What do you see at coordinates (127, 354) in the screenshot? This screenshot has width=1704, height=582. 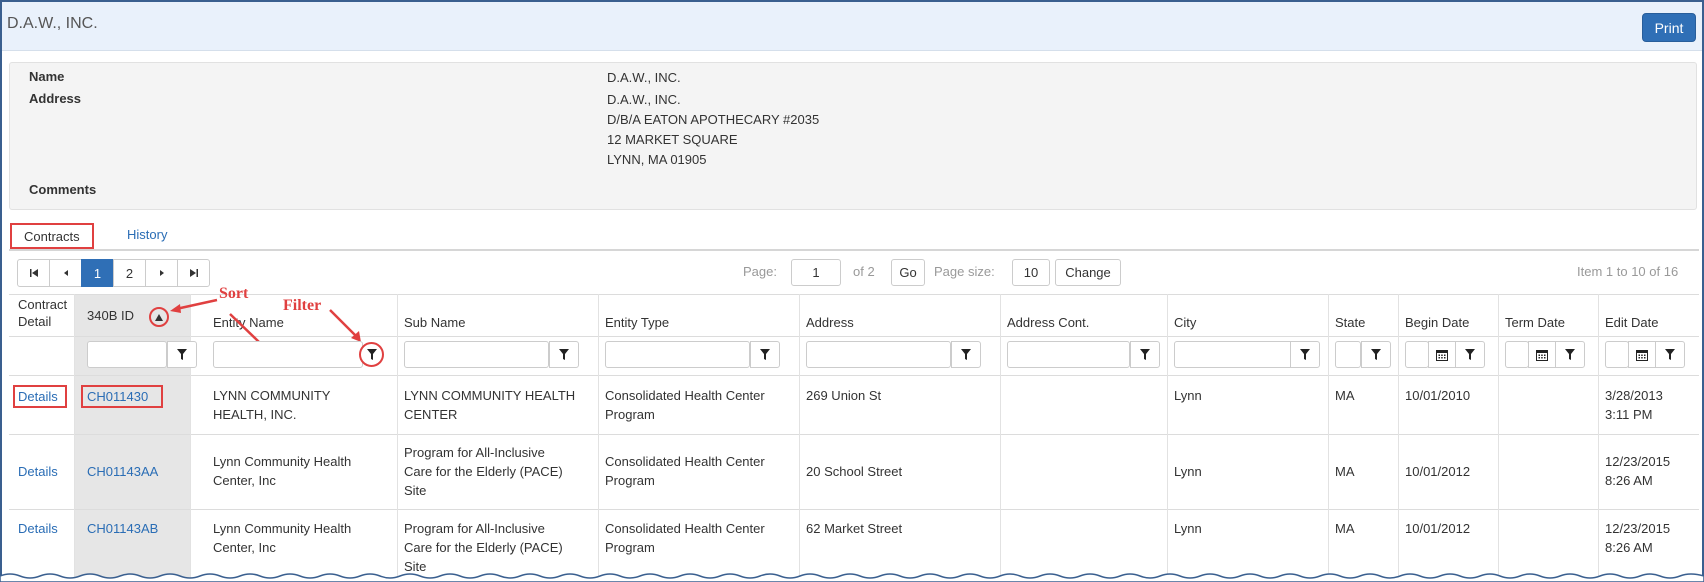 I see `filter-input-340b-id` at bounding box center [127, 354].